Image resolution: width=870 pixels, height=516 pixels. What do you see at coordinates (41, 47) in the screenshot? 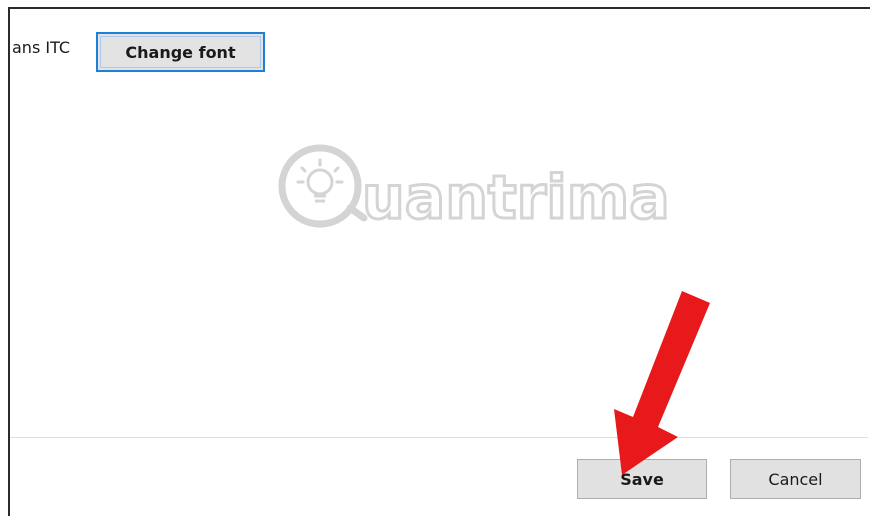
I see `font-name-label: ans ITC` at bounding box center [41, 47].